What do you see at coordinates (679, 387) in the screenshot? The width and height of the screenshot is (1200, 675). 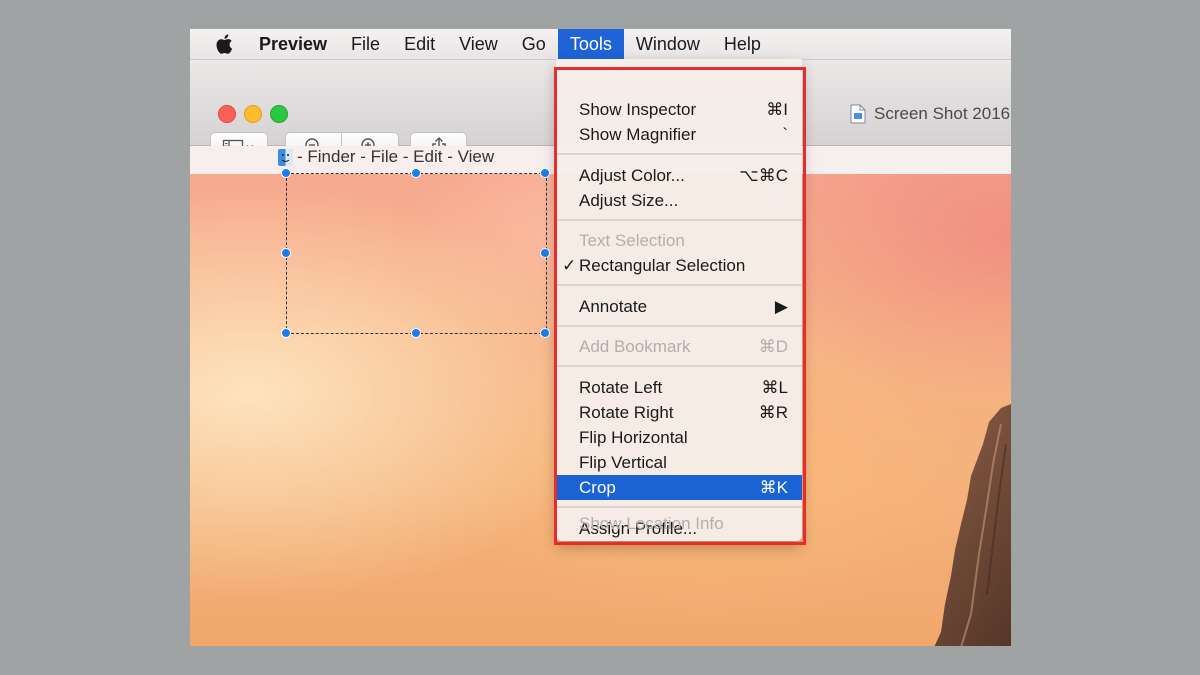 I see `menu-item-rotate-left: Rotate Left ⌘L` at bounding box center [679, 387].